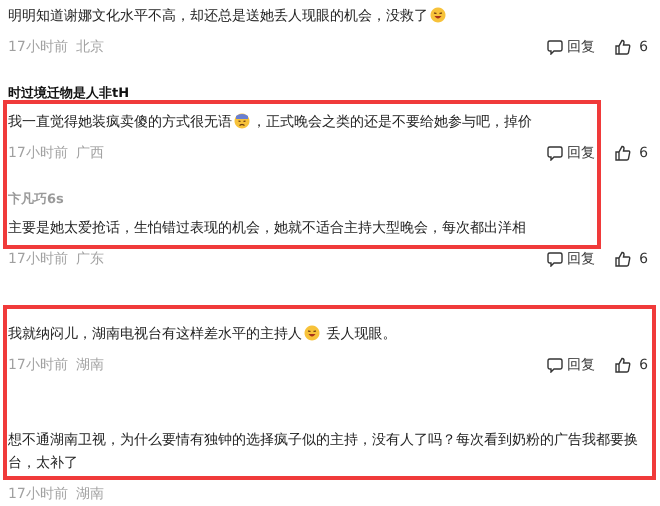 The width and height of the screenshot is (660, 506). I want to click on comment-location: 广东, so click(90, 259).